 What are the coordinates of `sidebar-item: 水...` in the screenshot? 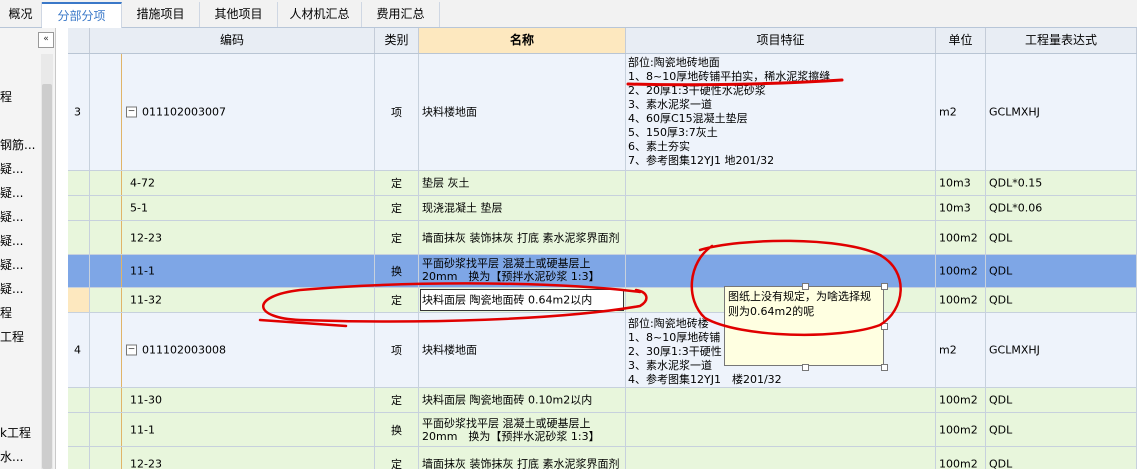 It's located at (11, 456).